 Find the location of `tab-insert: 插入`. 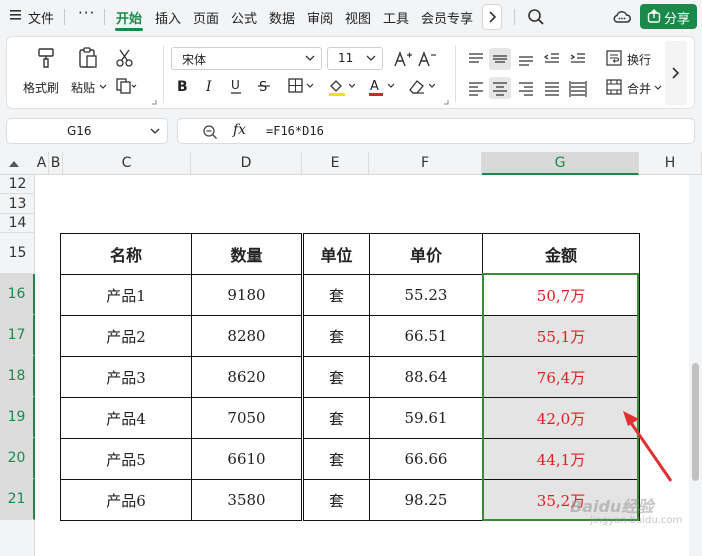

tab-insert: 插入 is located at coordinates (168, 17).